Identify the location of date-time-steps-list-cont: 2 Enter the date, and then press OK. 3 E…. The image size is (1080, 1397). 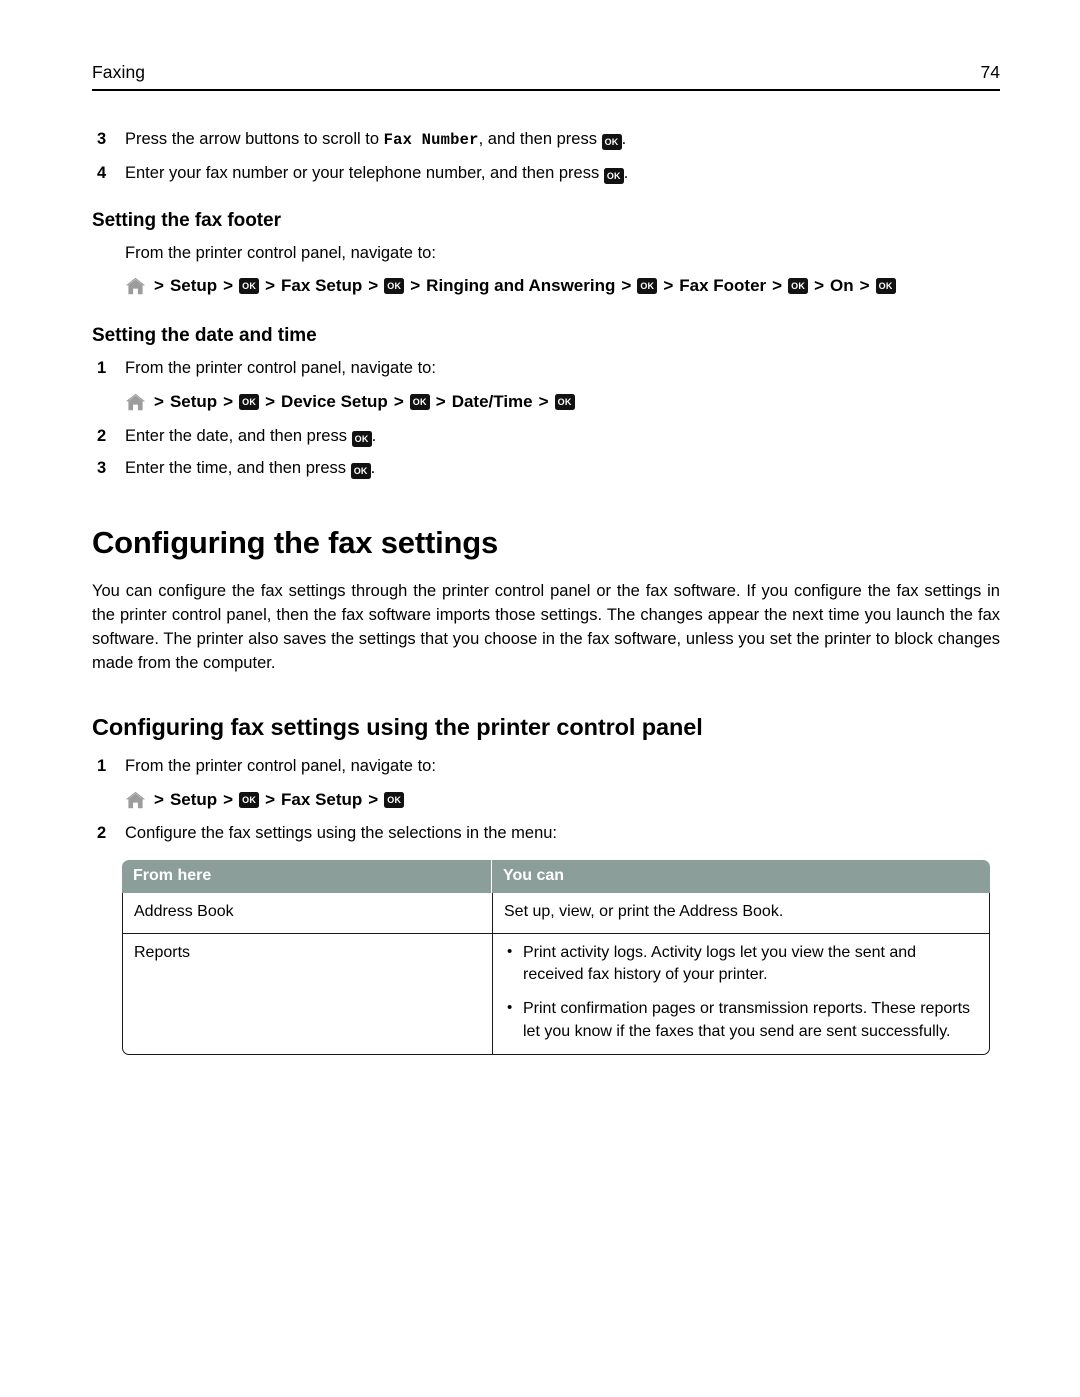
(546, 453).